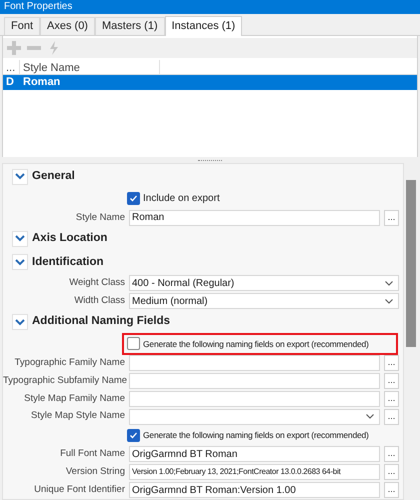 The image size is (420, 500). Describe the element at coordinates (53, 176) in the screenshot. I see `section-title: General` at that location.